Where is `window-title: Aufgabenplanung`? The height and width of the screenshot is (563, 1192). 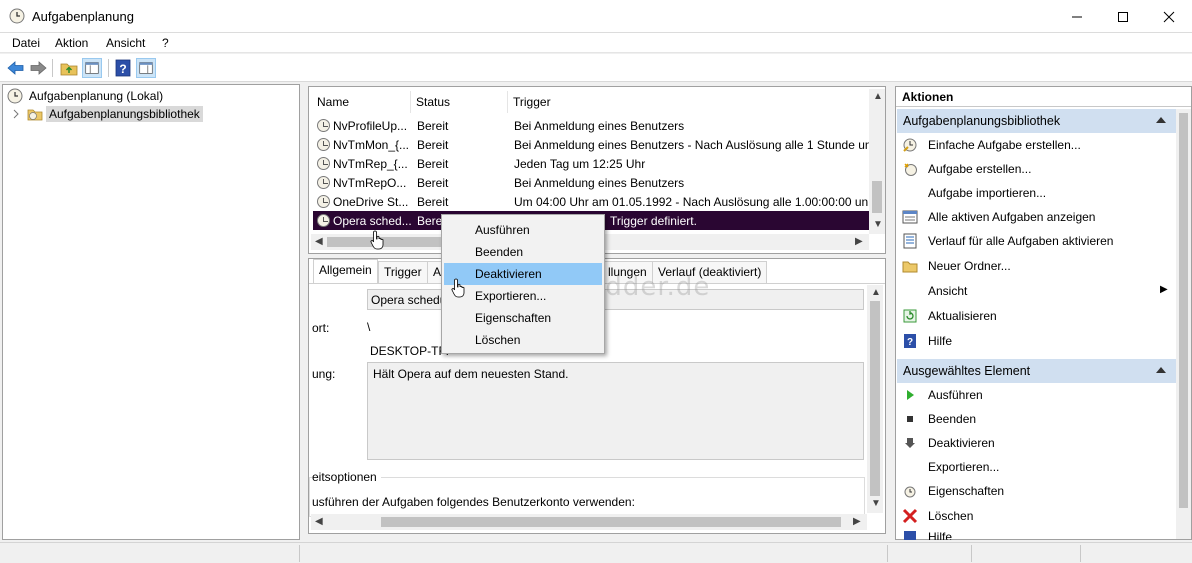 window-title: Aufgabenplanung is located at coordinates (83, 16).